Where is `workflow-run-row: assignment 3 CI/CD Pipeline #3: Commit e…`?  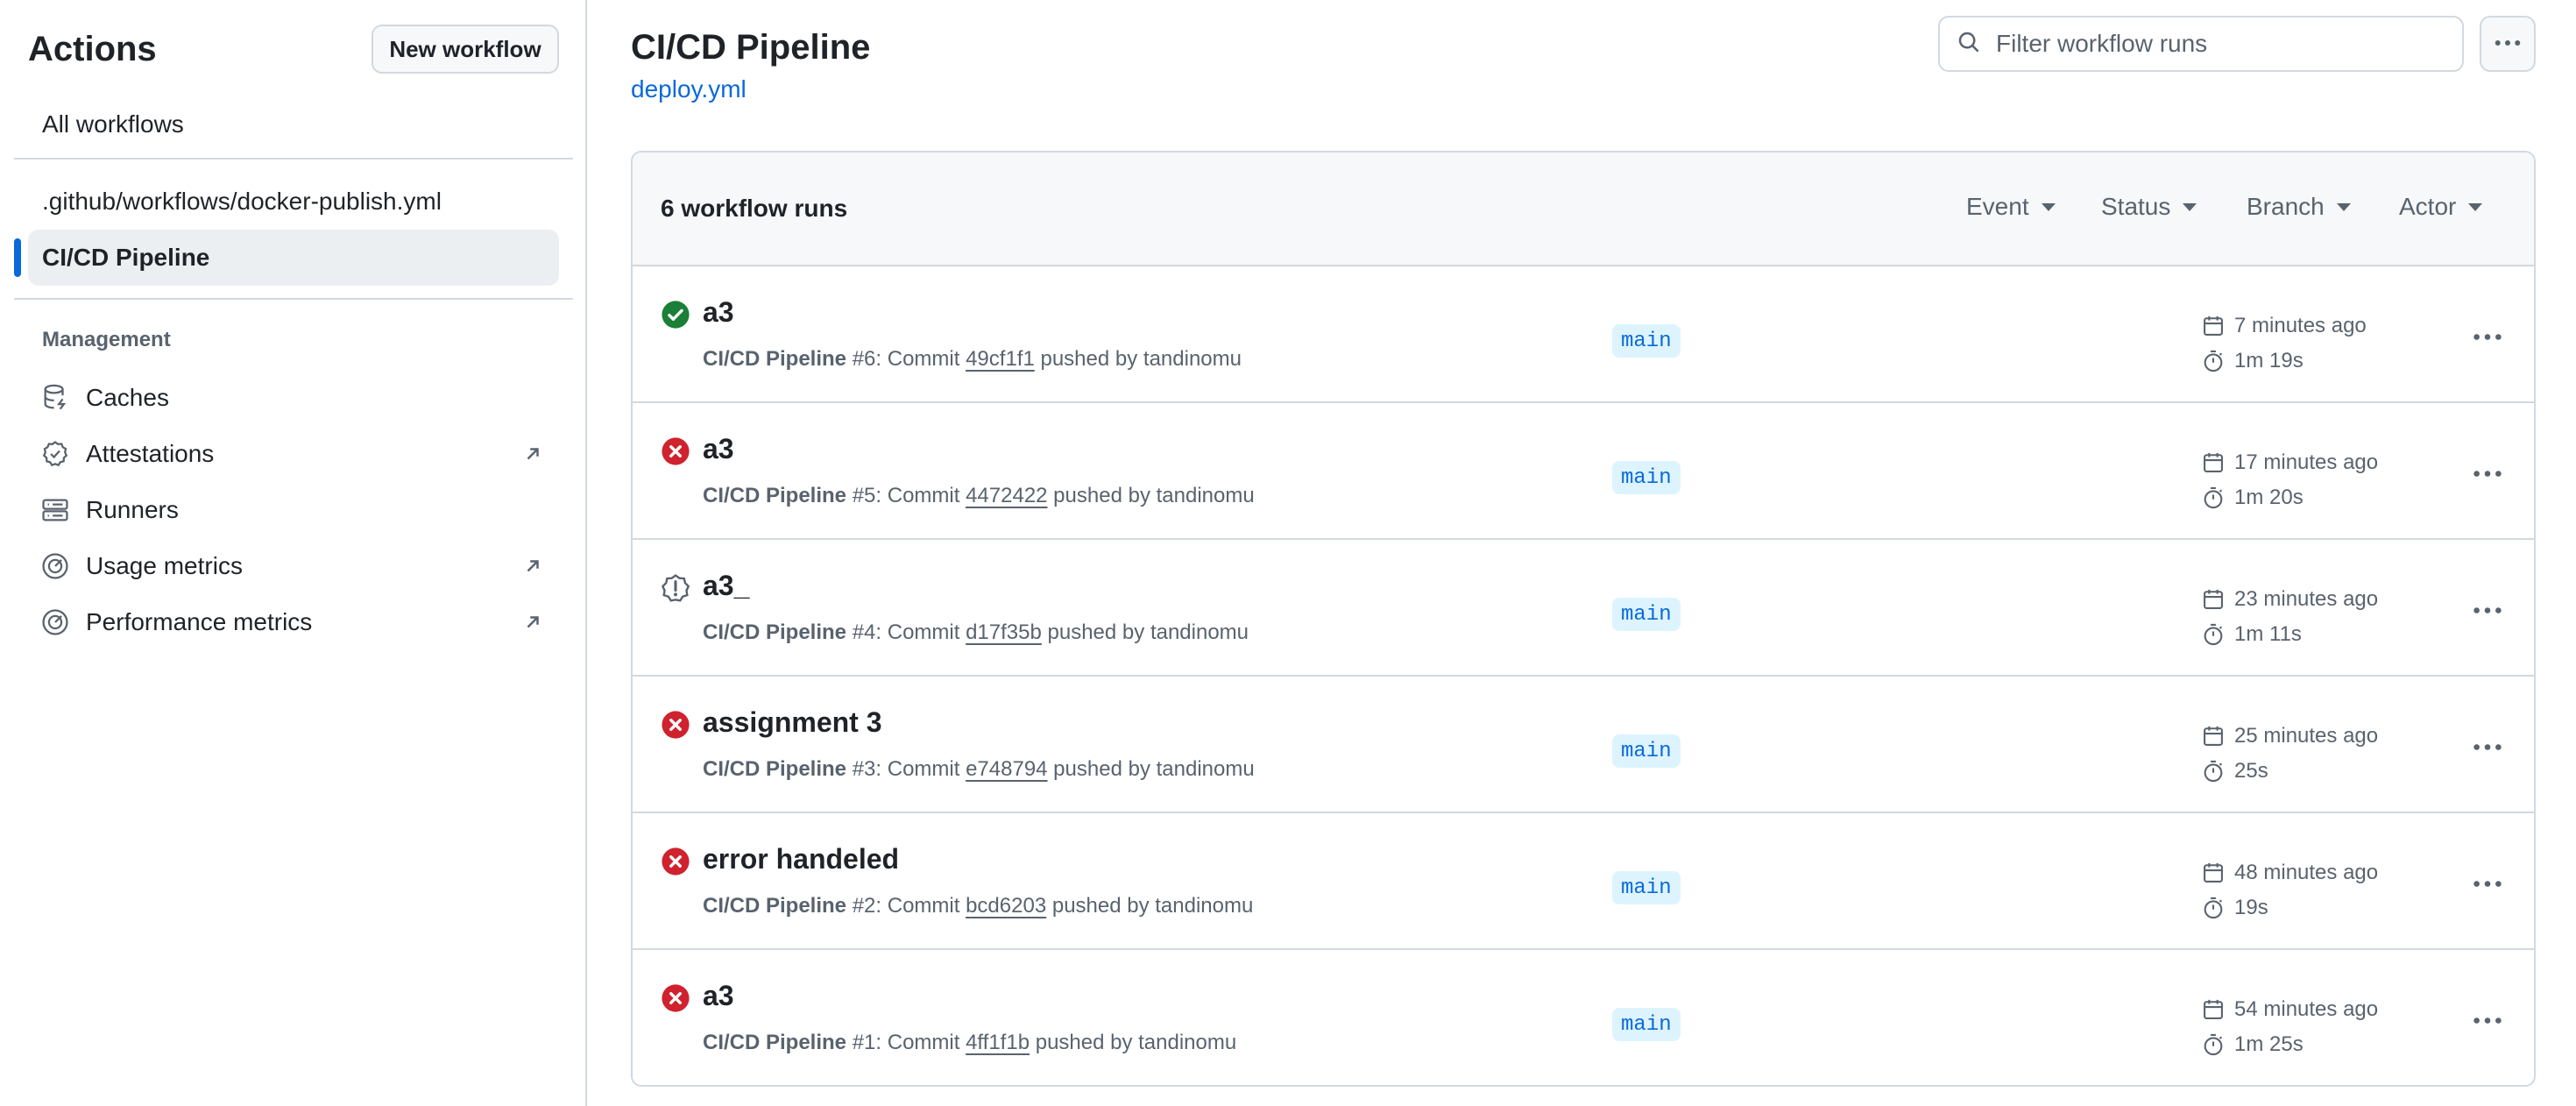
workflow-run-row: assignment 3 CI/CD Pipeline #3: Commit e… is located at coordinates (1583, 745).